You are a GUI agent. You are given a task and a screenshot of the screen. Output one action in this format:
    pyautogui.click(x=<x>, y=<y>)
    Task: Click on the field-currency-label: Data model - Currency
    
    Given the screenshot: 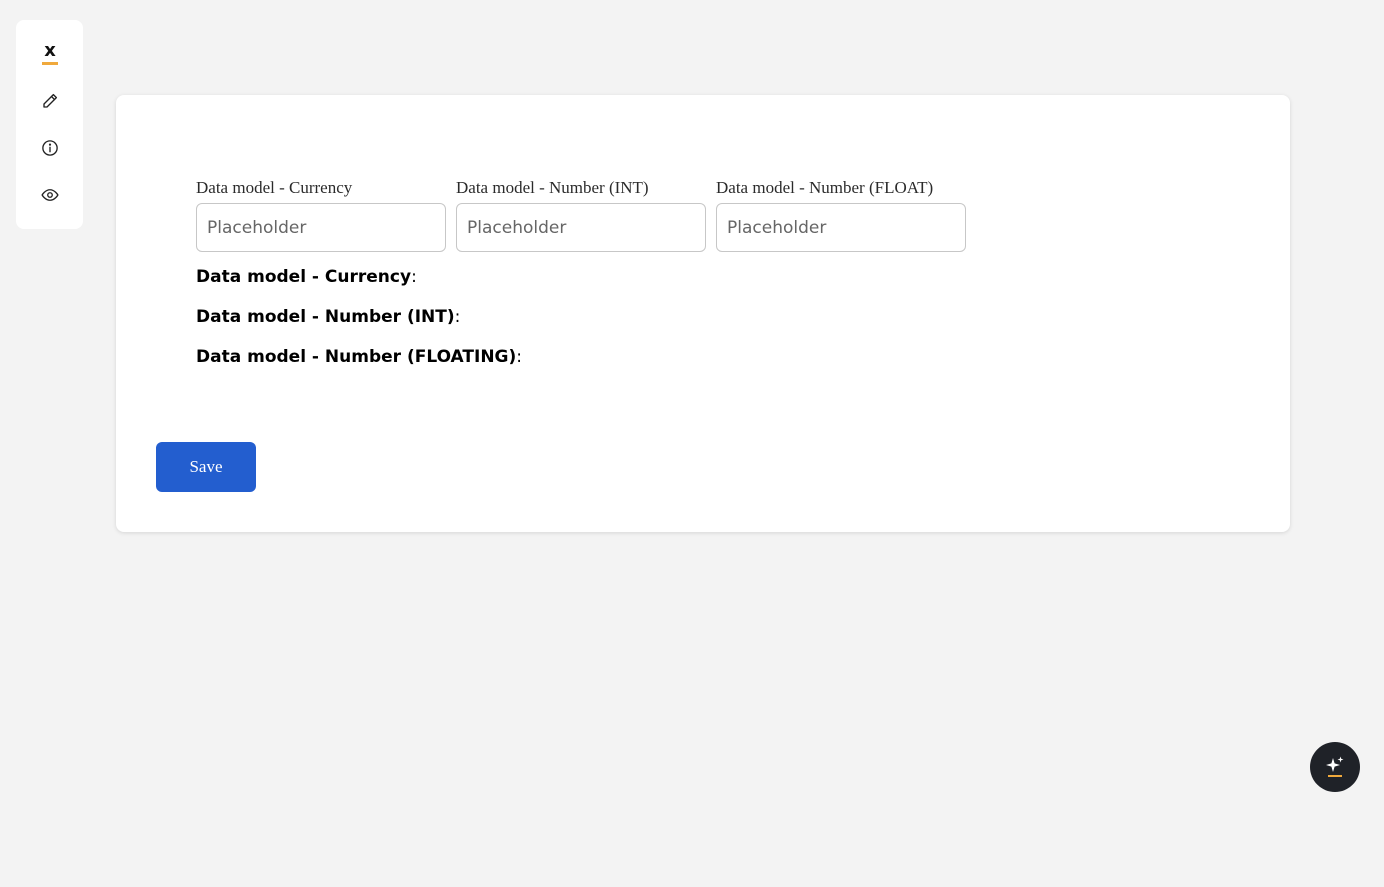 What is the action you would take?
    pyautogui.click(x=274, y=187)
    